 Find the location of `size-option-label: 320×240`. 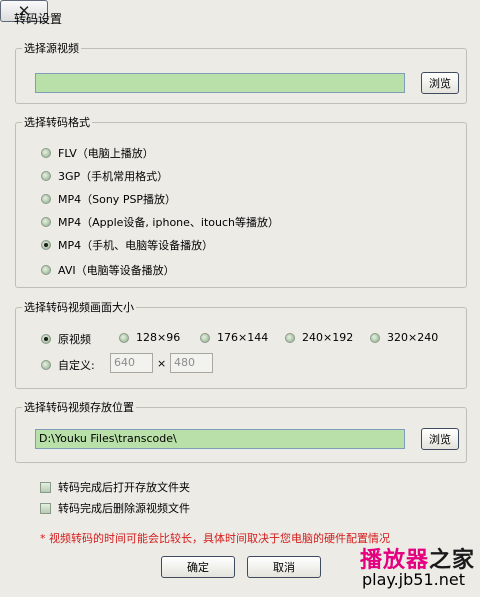

size-option-label: 320×240 is located at coordinates (413, 337).